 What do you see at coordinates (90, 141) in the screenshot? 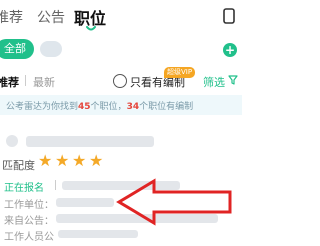
I see `job-title-redacted` at bounding box center [90, 141].